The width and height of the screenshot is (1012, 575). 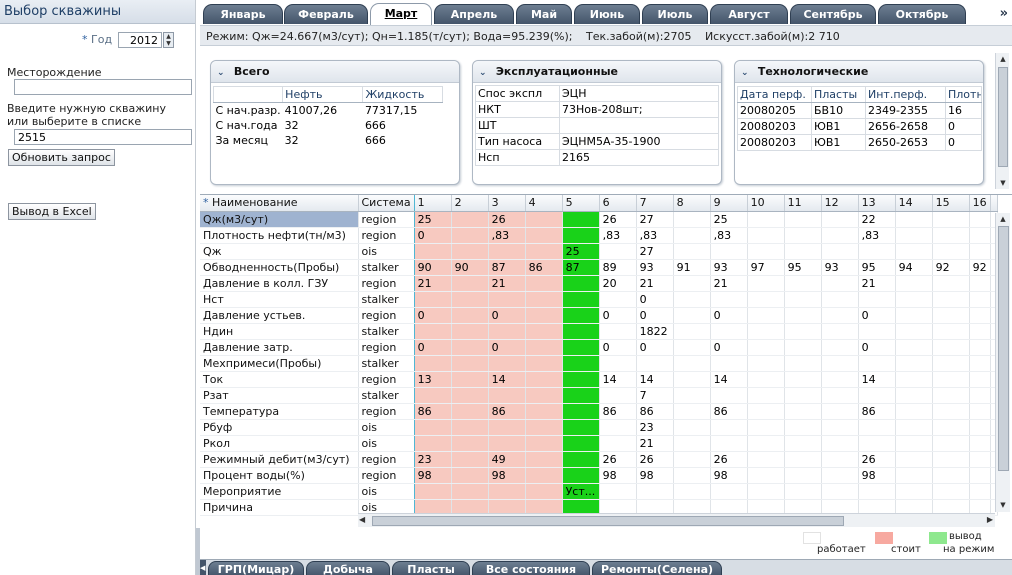 What do you see at coordinates (1003, 117) in the screenshot?
I see `scroll-thumb` at bounding box center [1003, 117].